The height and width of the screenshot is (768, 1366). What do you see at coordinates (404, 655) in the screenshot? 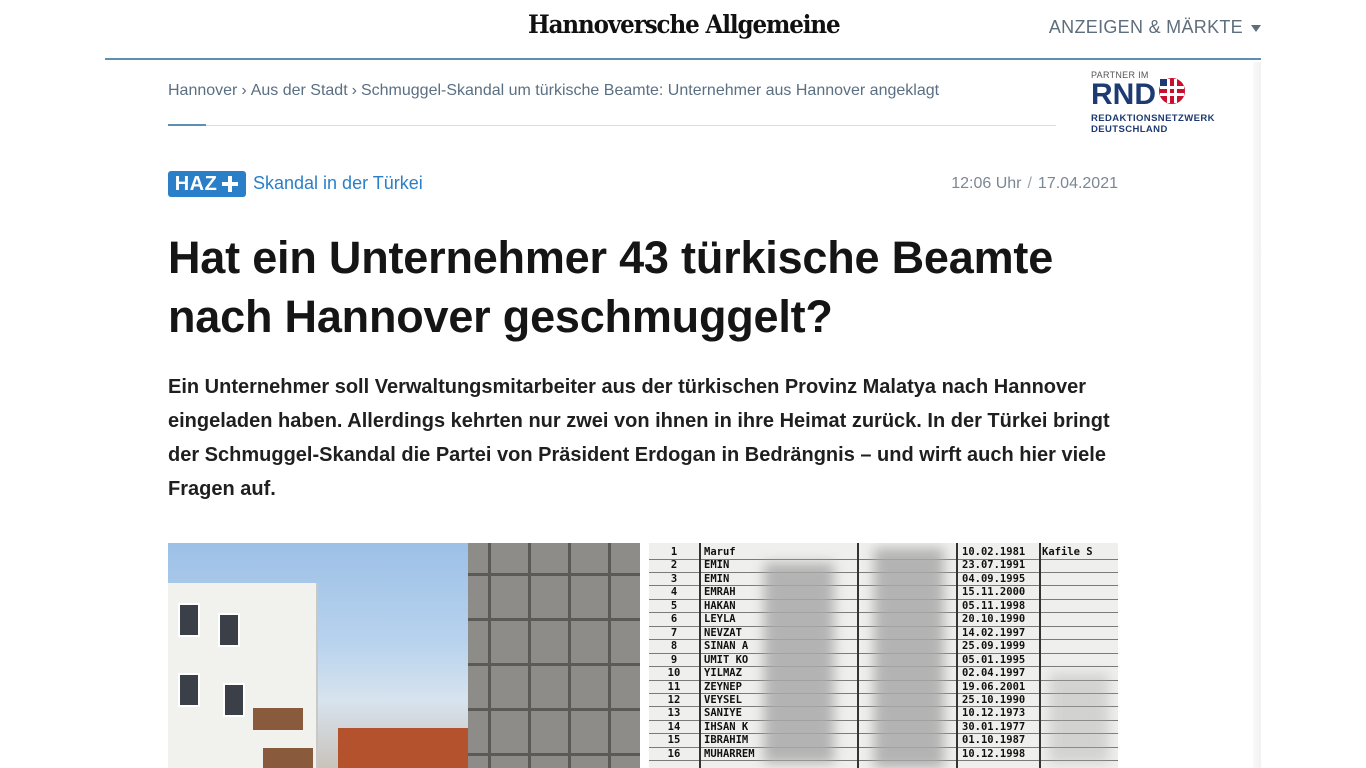
I see `building-photo` at bounding box center [404, 655].